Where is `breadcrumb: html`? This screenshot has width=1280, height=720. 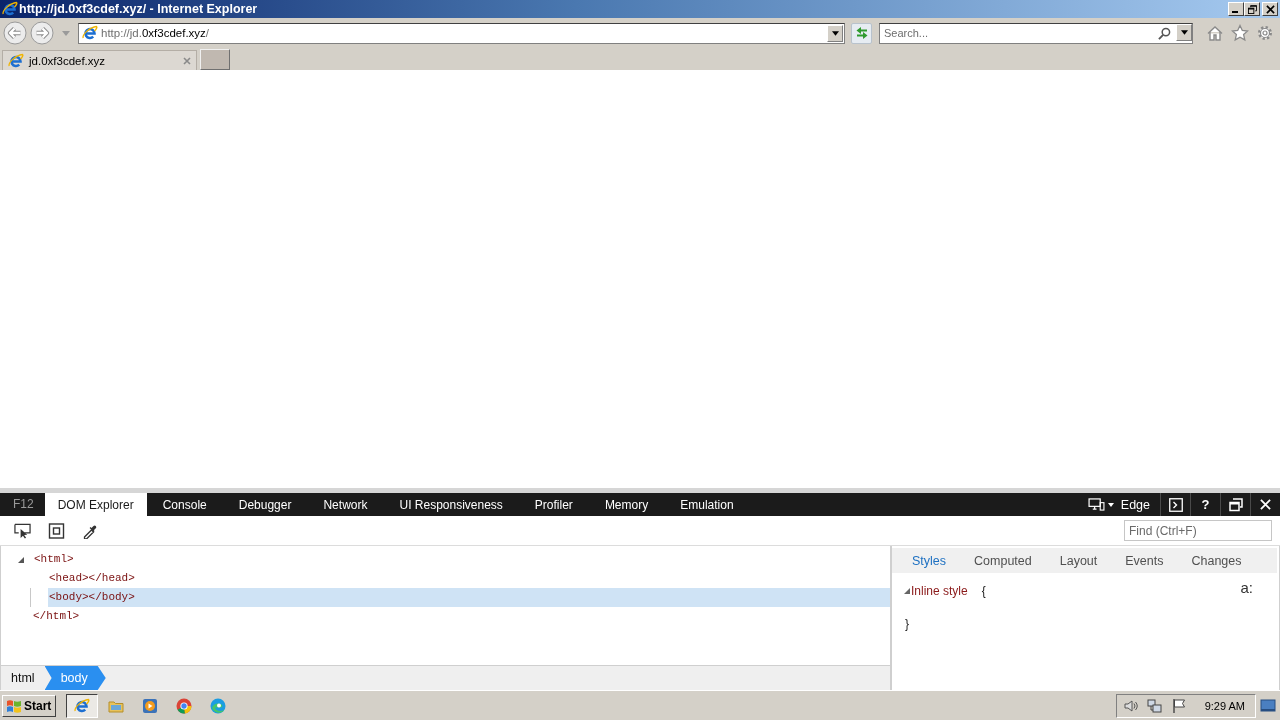
breadcrumb: html is located at coordinates (23, 678).